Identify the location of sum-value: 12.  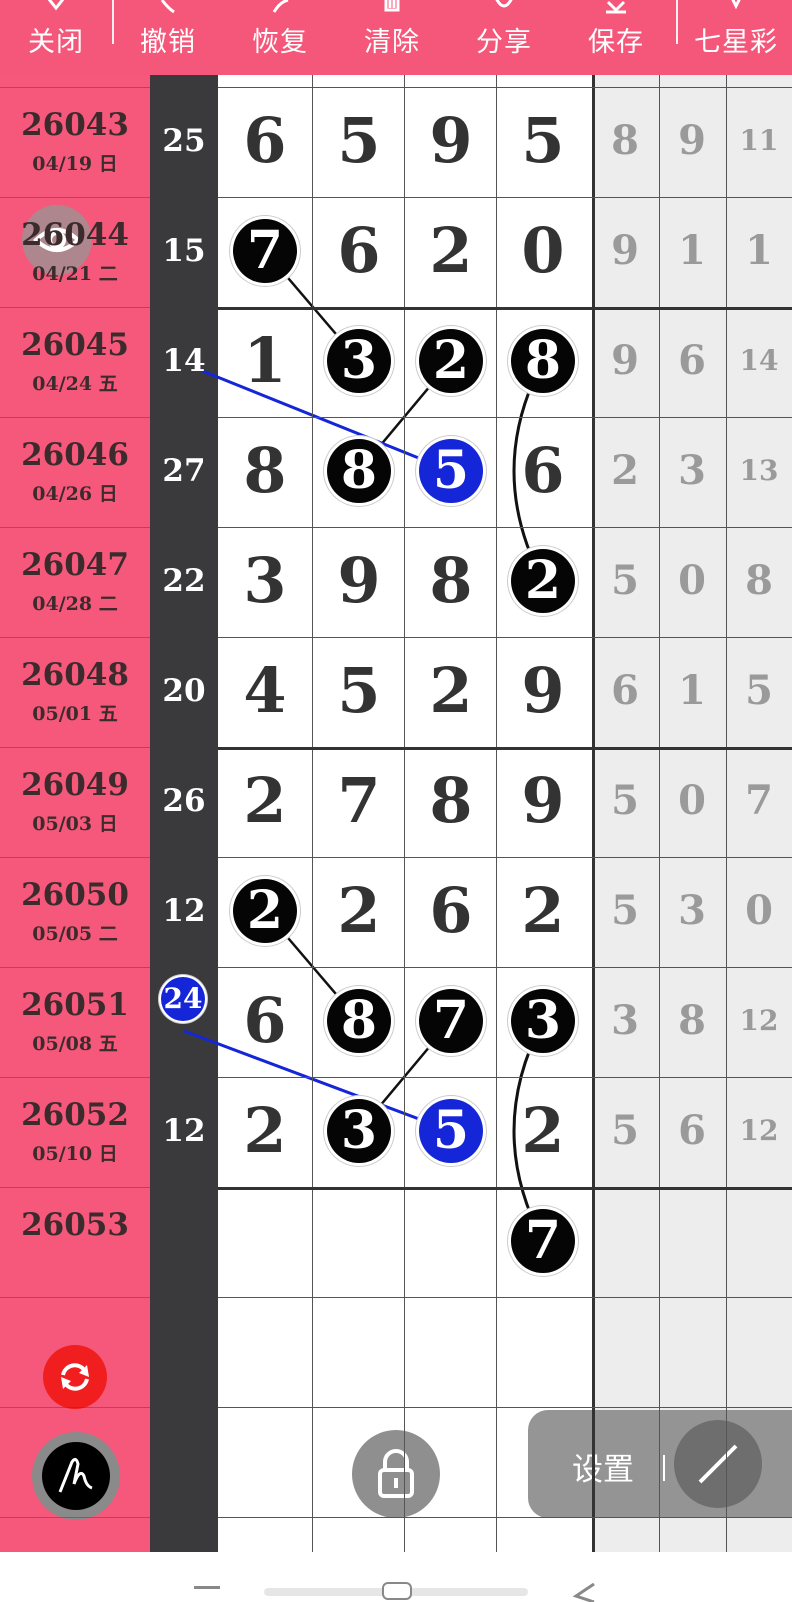
(184, 1131).